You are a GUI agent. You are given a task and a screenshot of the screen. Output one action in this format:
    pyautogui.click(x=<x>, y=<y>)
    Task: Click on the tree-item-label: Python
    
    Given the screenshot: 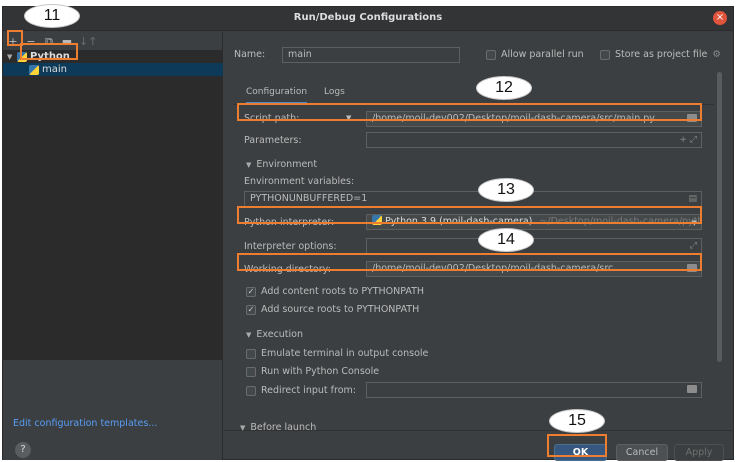 What is the action you would take?
    pyautogui.click(x=50, y=56)
    